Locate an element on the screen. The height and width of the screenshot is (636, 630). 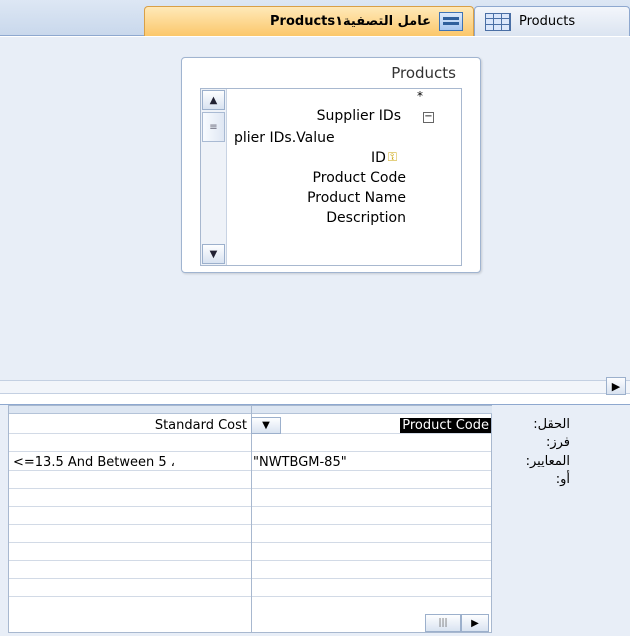
field-id-label: ID is located at coordinates (378, 158).